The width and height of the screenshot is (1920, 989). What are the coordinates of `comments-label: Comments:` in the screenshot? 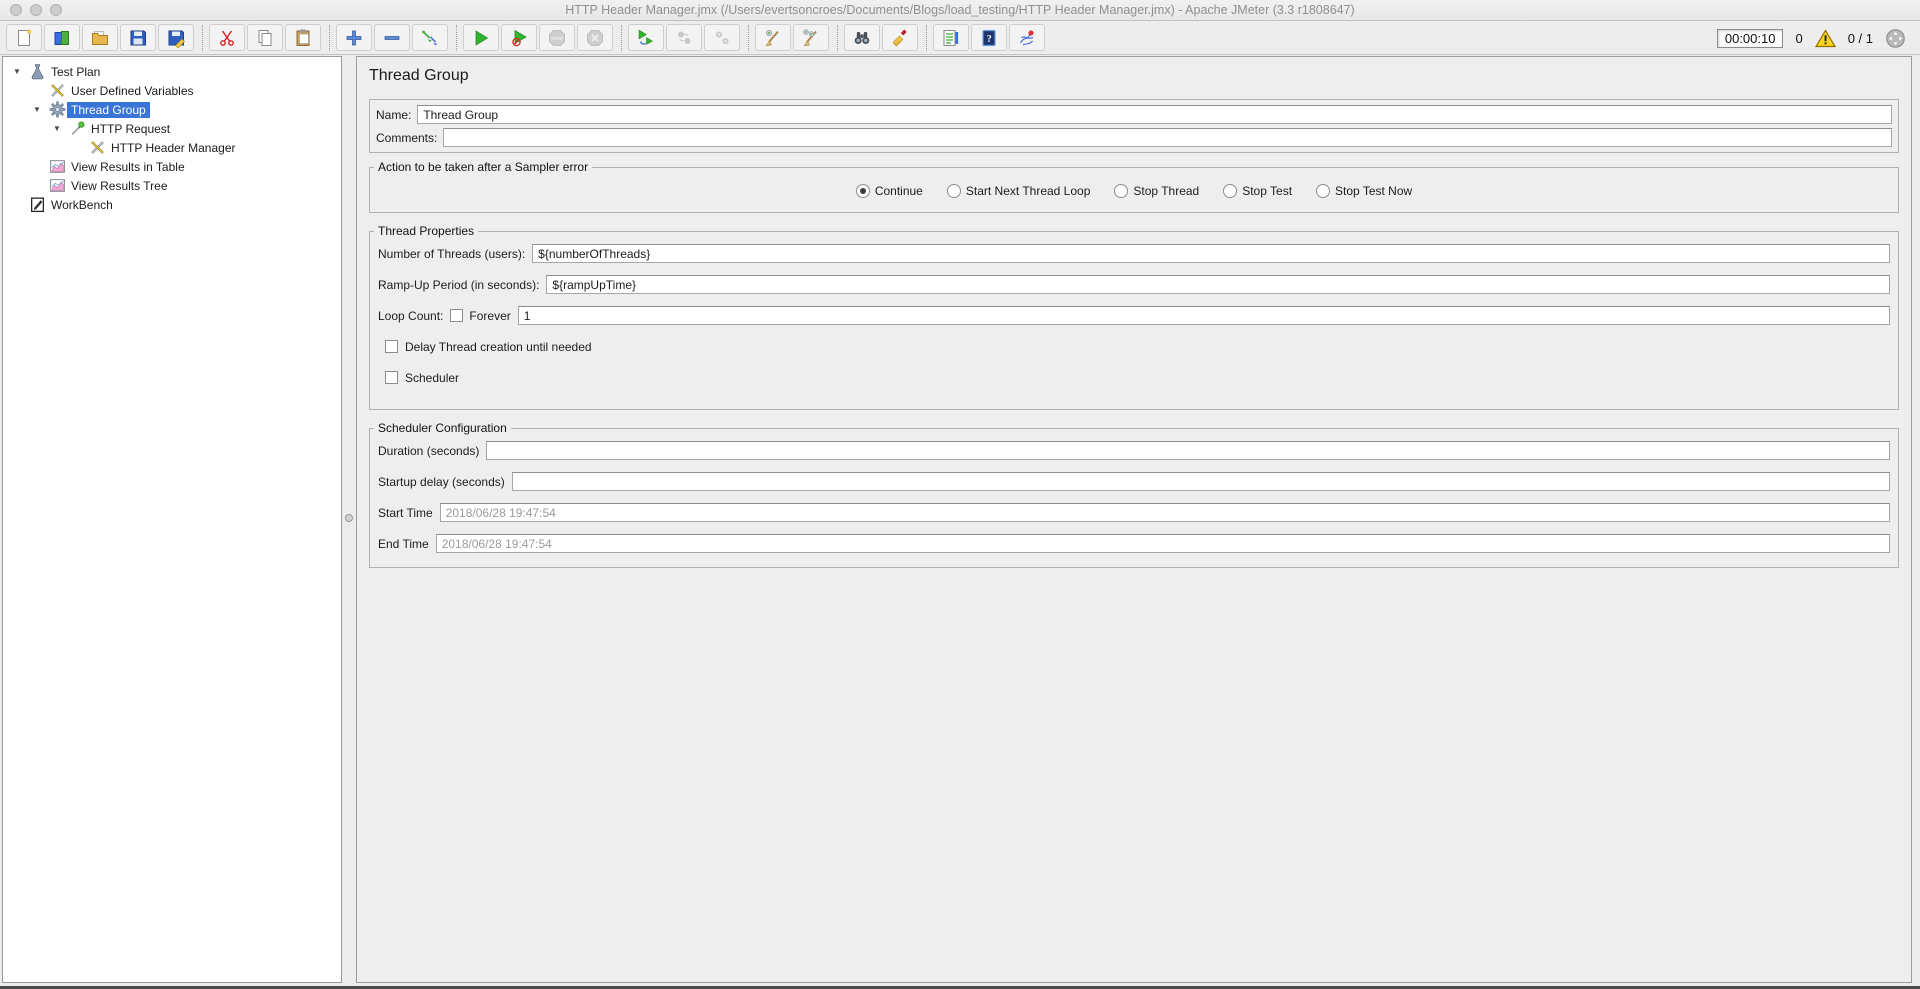 It's located at (407, 137).